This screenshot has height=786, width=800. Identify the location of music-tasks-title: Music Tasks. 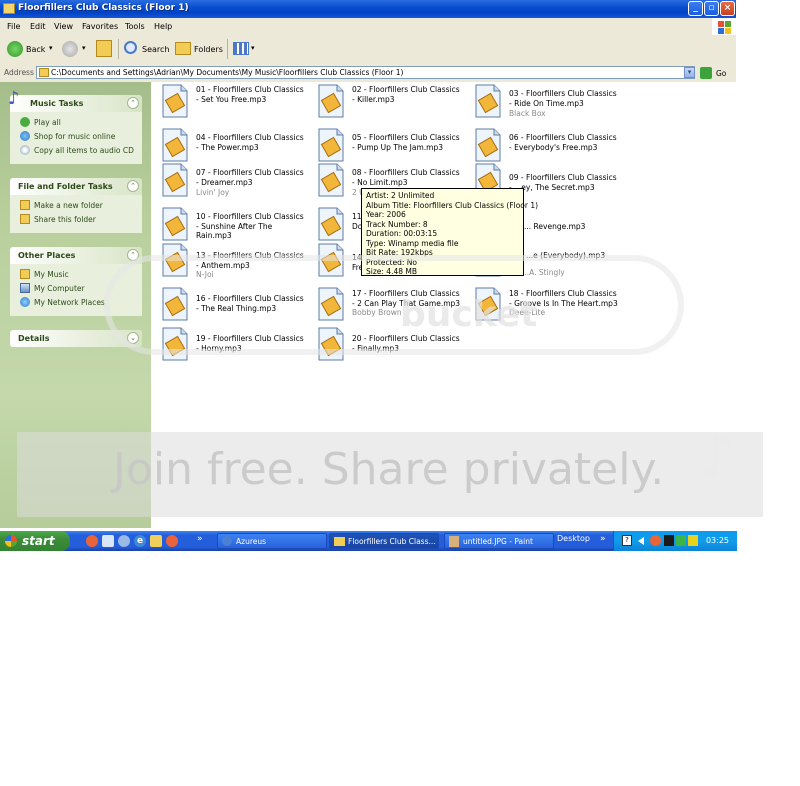
(57, 103).